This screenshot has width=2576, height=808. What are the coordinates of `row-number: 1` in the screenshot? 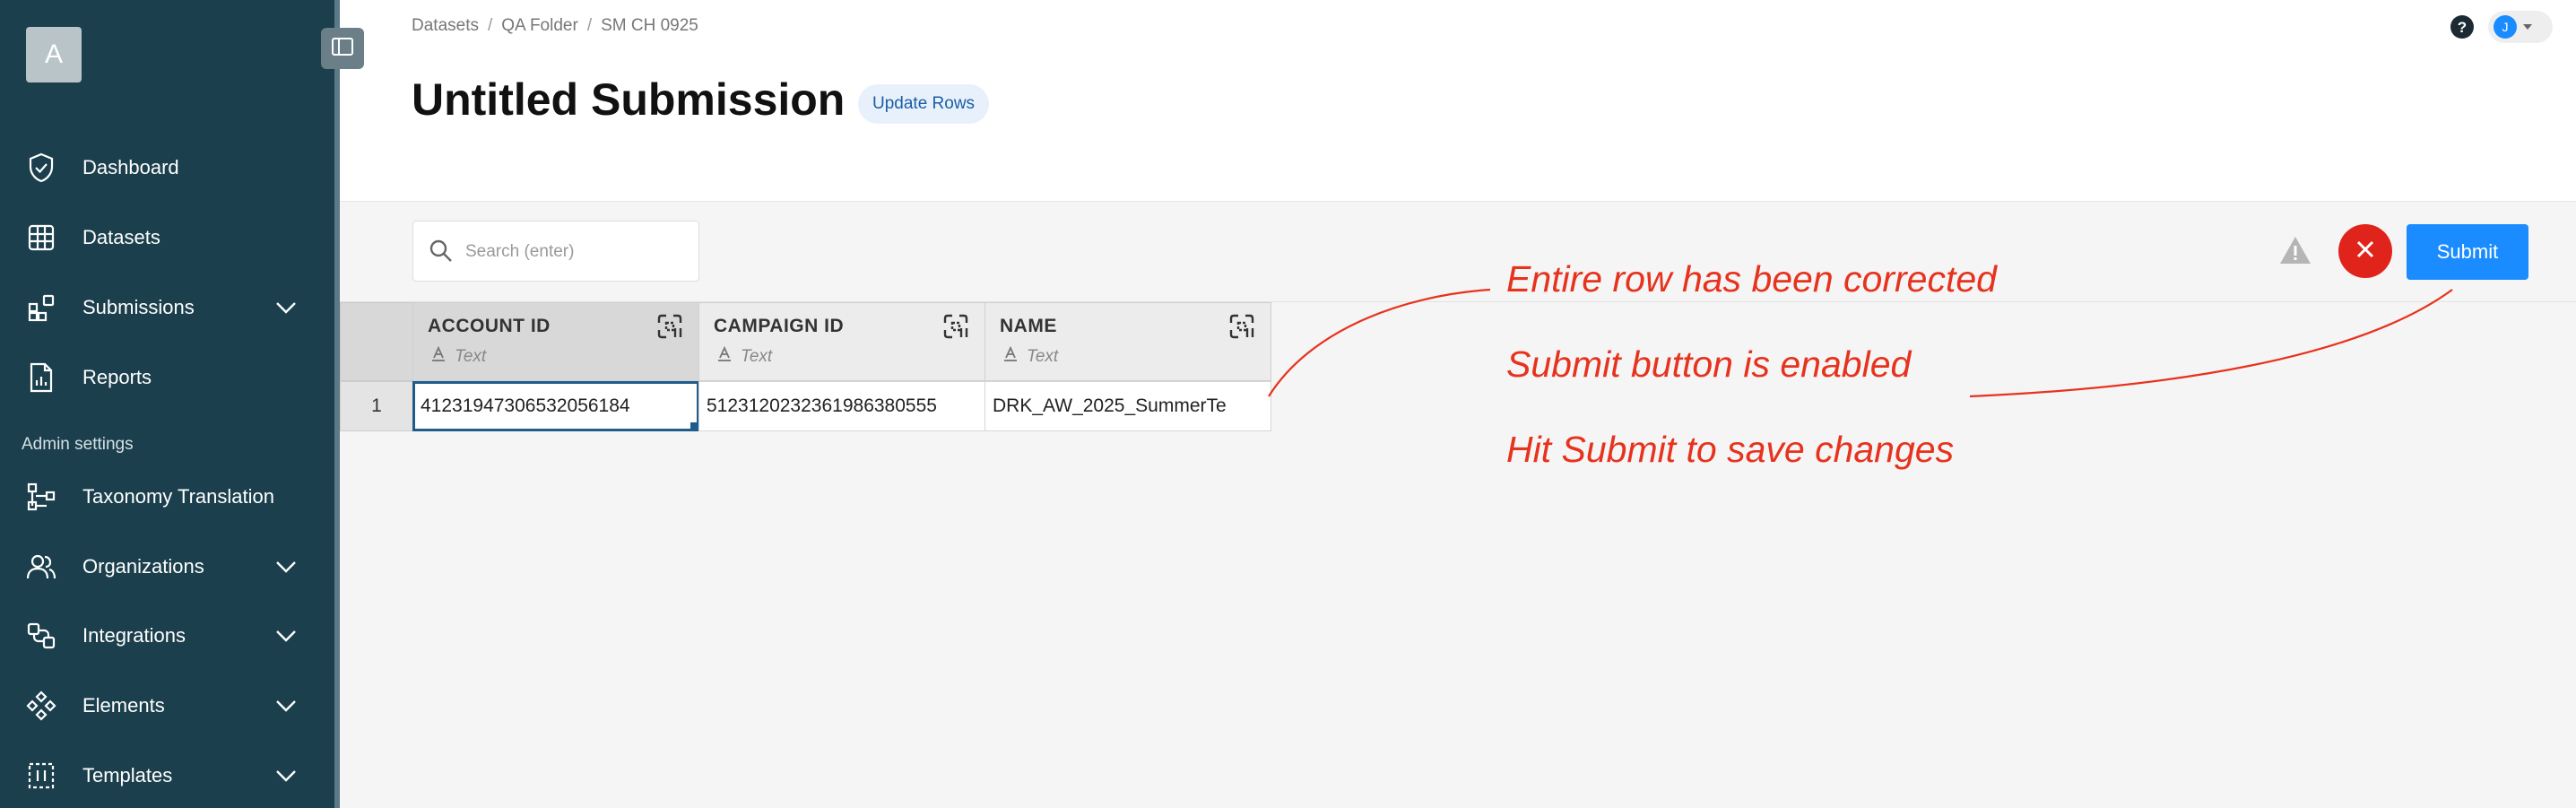 It's located at (376, 406).